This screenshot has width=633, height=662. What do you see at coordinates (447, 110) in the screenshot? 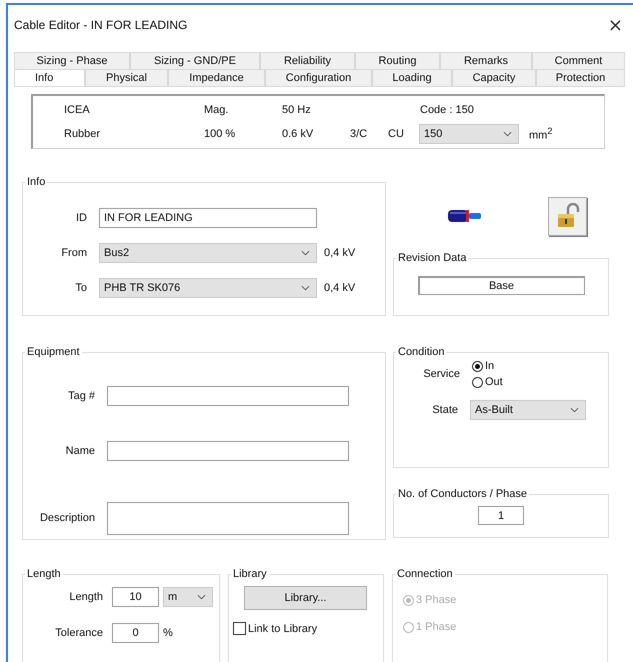
I see `code-text: Code : 150` at bounding box center [447, 110].